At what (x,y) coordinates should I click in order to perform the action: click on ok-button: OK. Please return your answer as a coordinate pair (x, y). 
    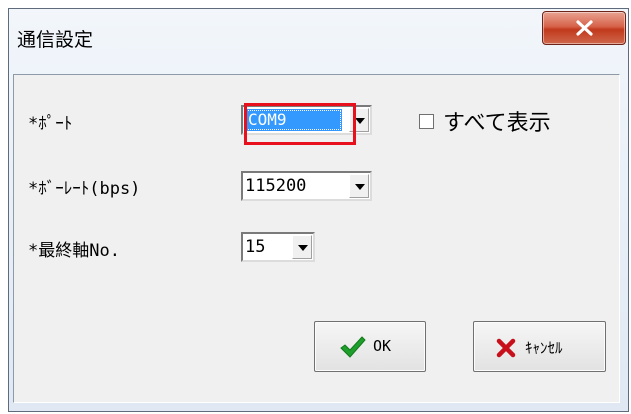
    Looking at the image, I should click on (370, 346).